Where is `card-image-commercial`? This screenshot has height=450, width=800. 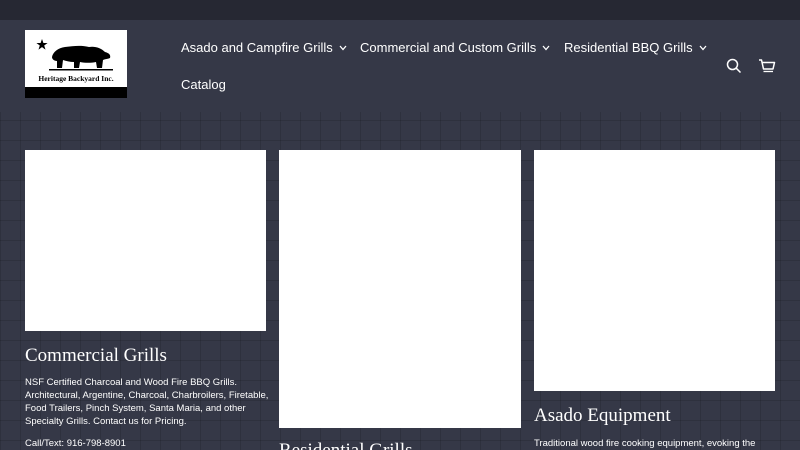
card-image-commercial is located at coordinates (145, 240).